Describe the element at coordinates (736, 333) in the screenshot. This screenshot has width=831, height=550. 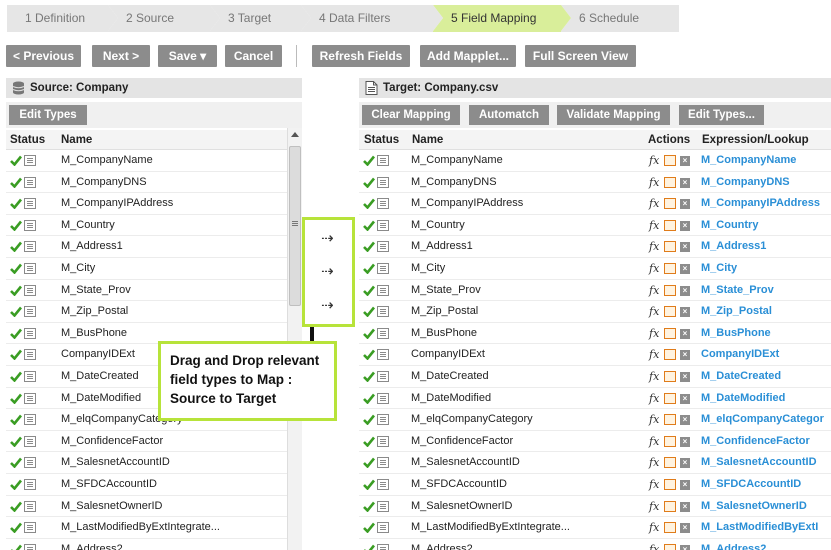
I see `expression-link: M_BusPhone` at that location.